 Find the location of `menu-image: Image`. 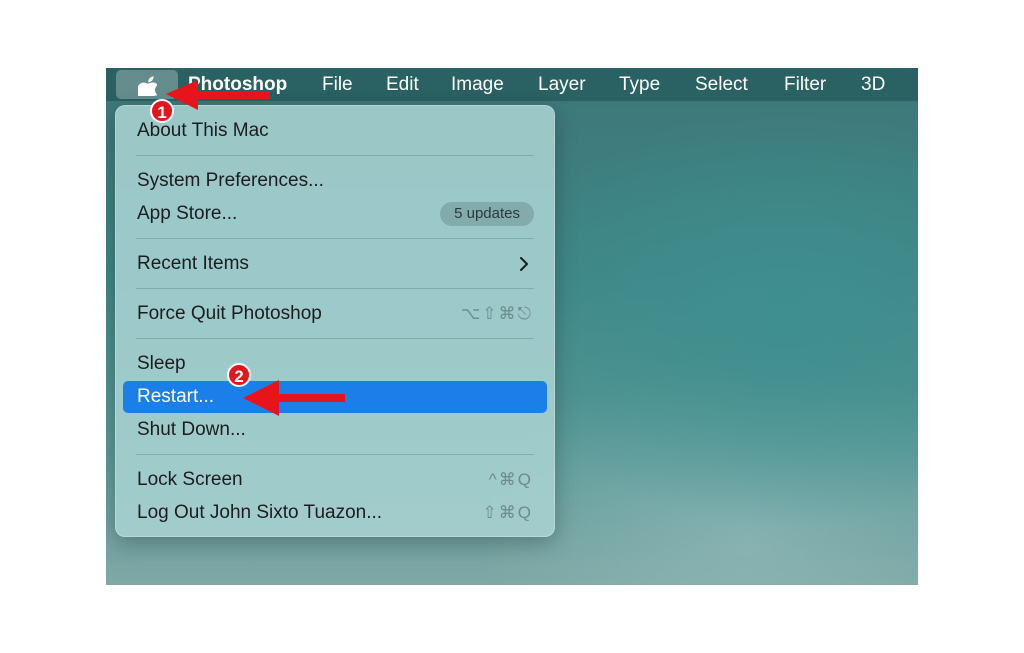

menu-image: Image is located at coordinates (477, 84).